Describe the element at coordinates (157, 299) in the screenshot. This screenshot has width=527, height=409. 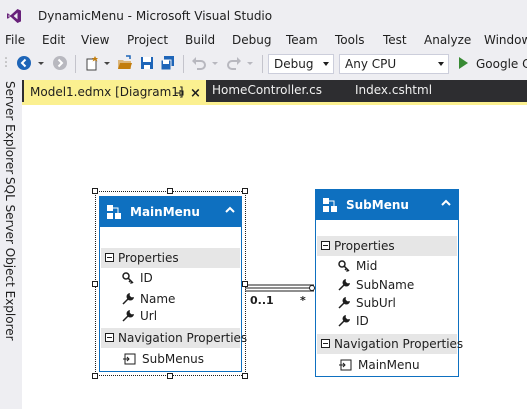
I see `property-name: Name` at that location.